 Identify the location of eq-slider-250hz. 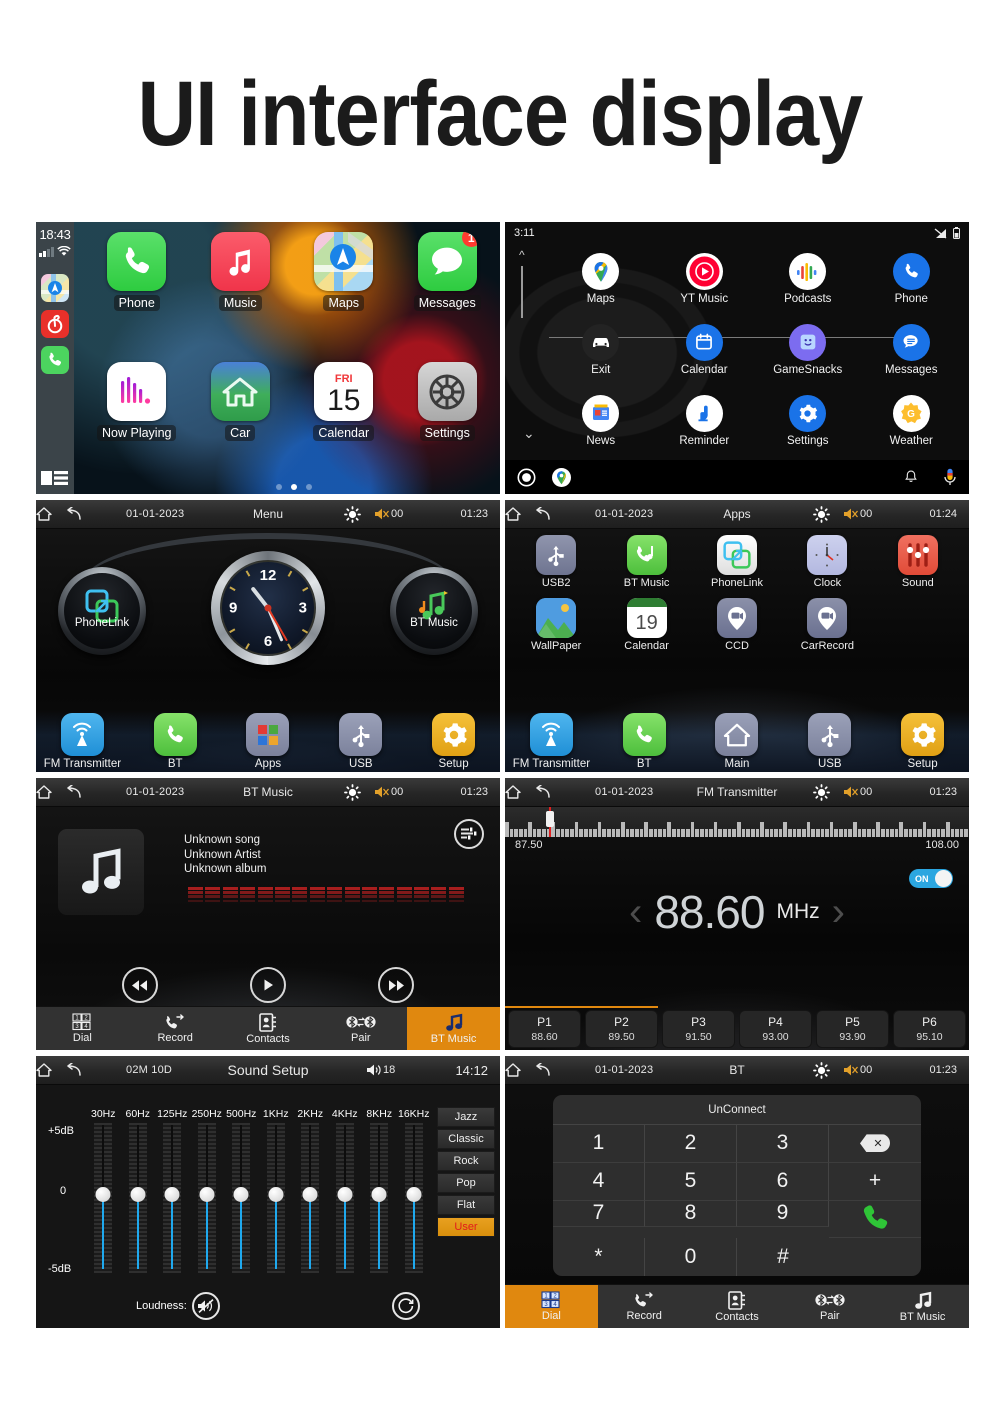
(207, 1198).